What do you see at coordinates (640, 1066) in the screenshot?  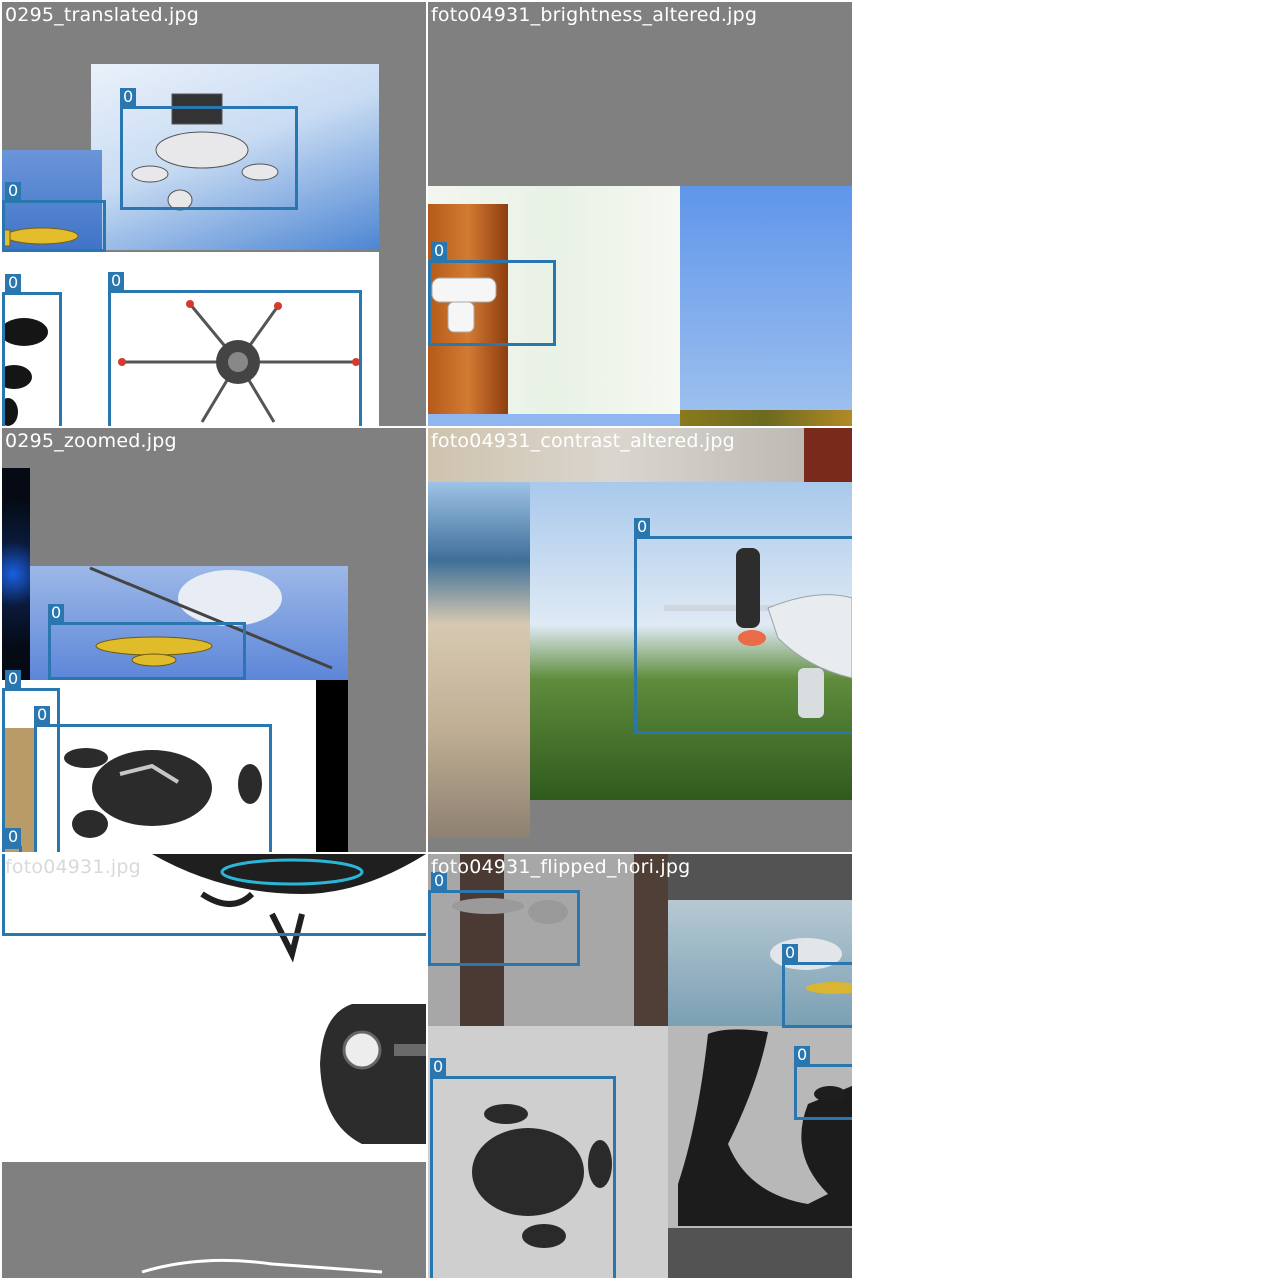 I see `tile-flipped-hori: foto04931_flipped_hori.jpg 0 0 0 0` at bounding box center [640, 1066].